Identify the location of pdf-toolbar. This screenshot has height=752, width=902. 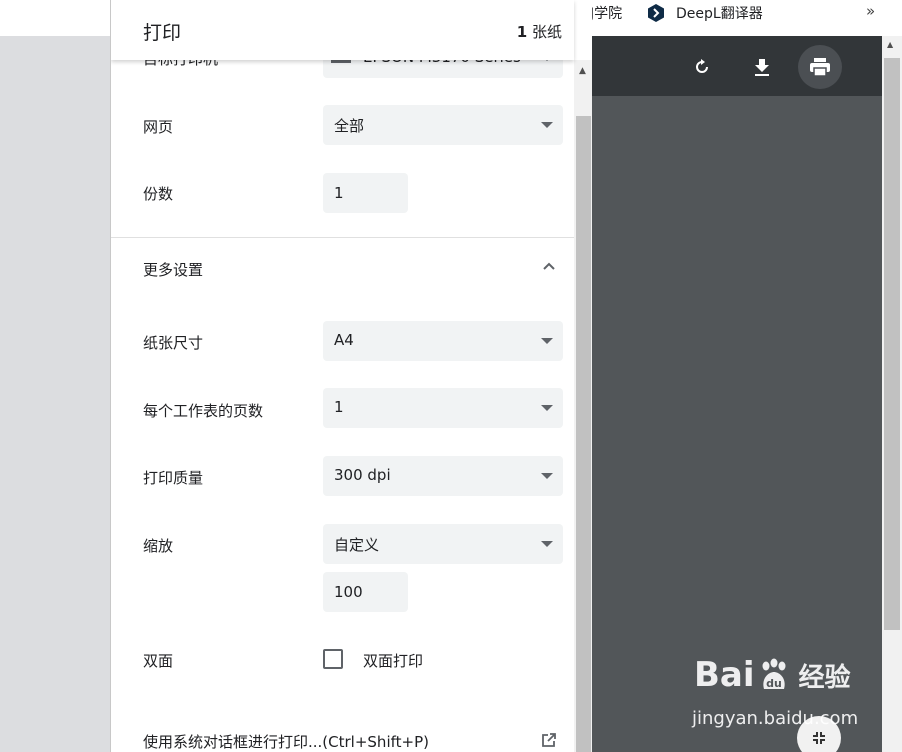
(737, 66).